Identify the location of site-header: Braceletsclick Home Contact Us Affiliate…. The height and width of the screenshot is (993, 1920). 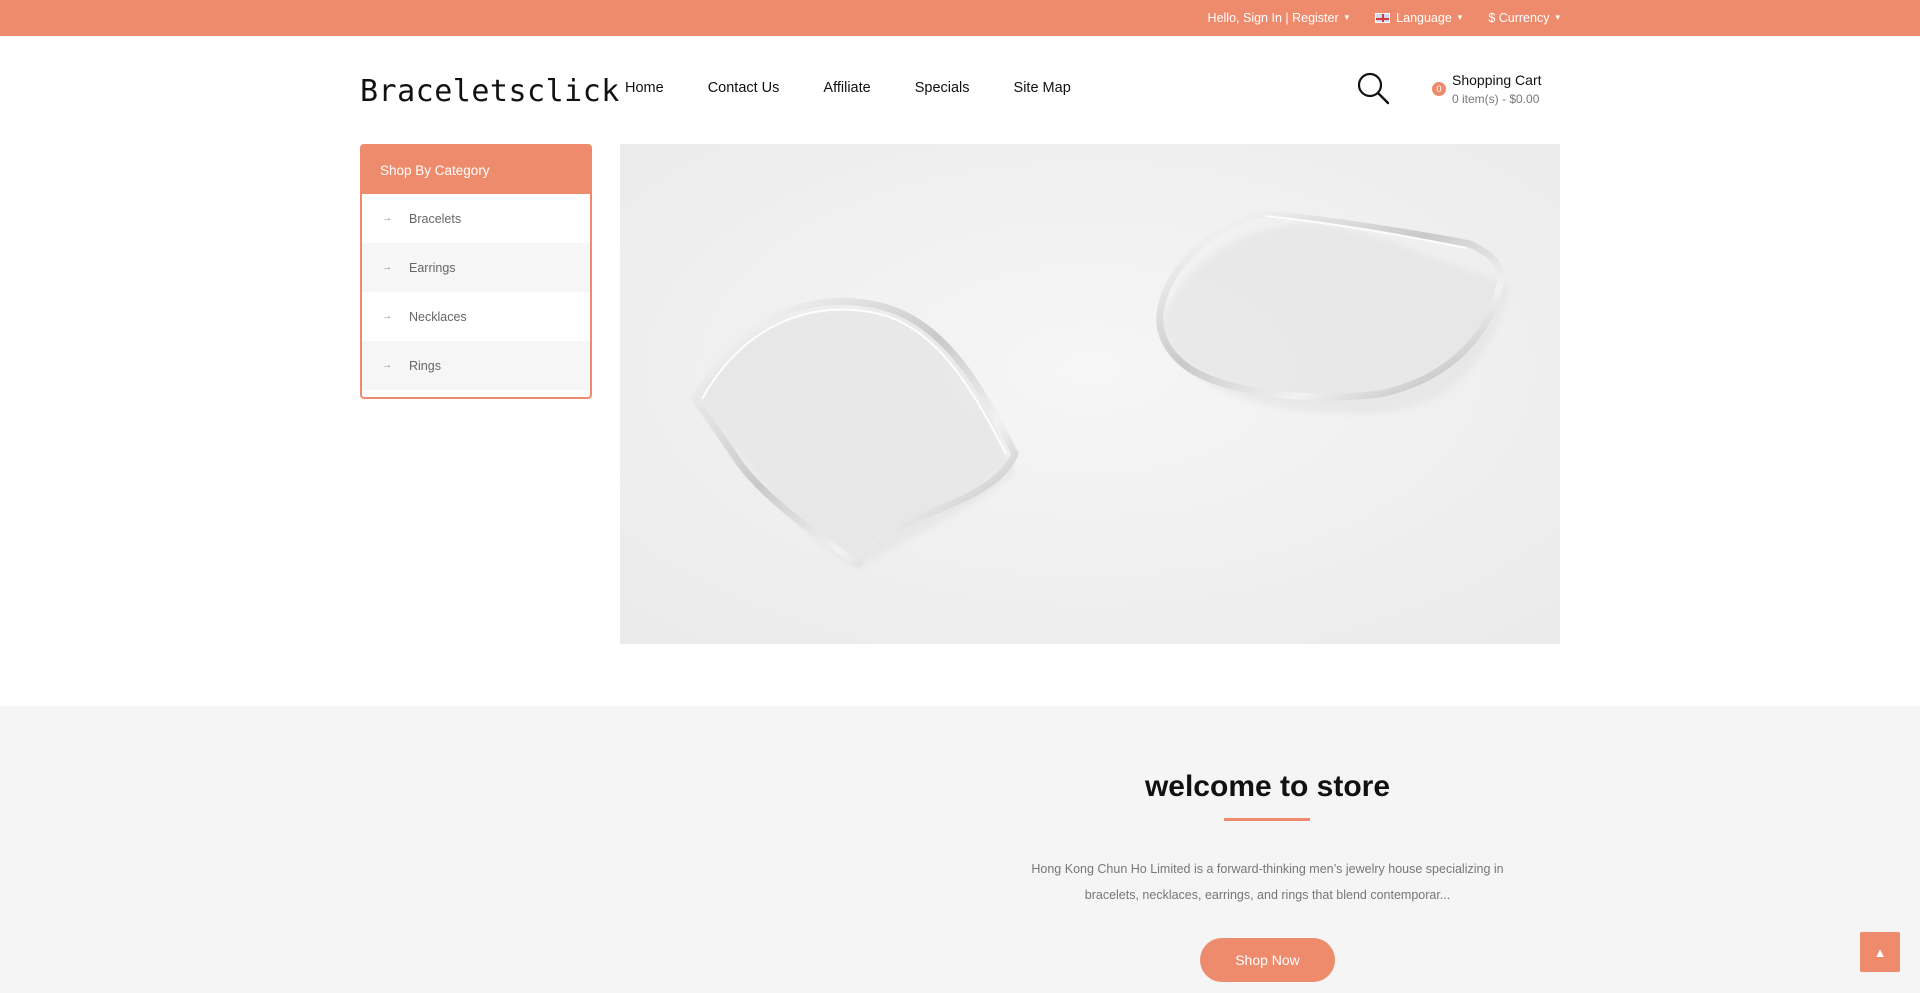
(960, 90).